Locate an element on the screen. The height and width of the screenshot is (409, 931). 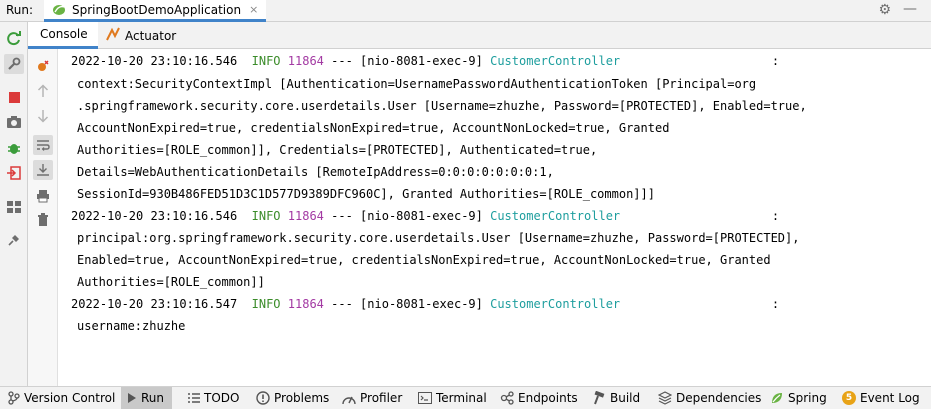
log-message-line: username:zhuzhe is located at coordinates (131, 326).